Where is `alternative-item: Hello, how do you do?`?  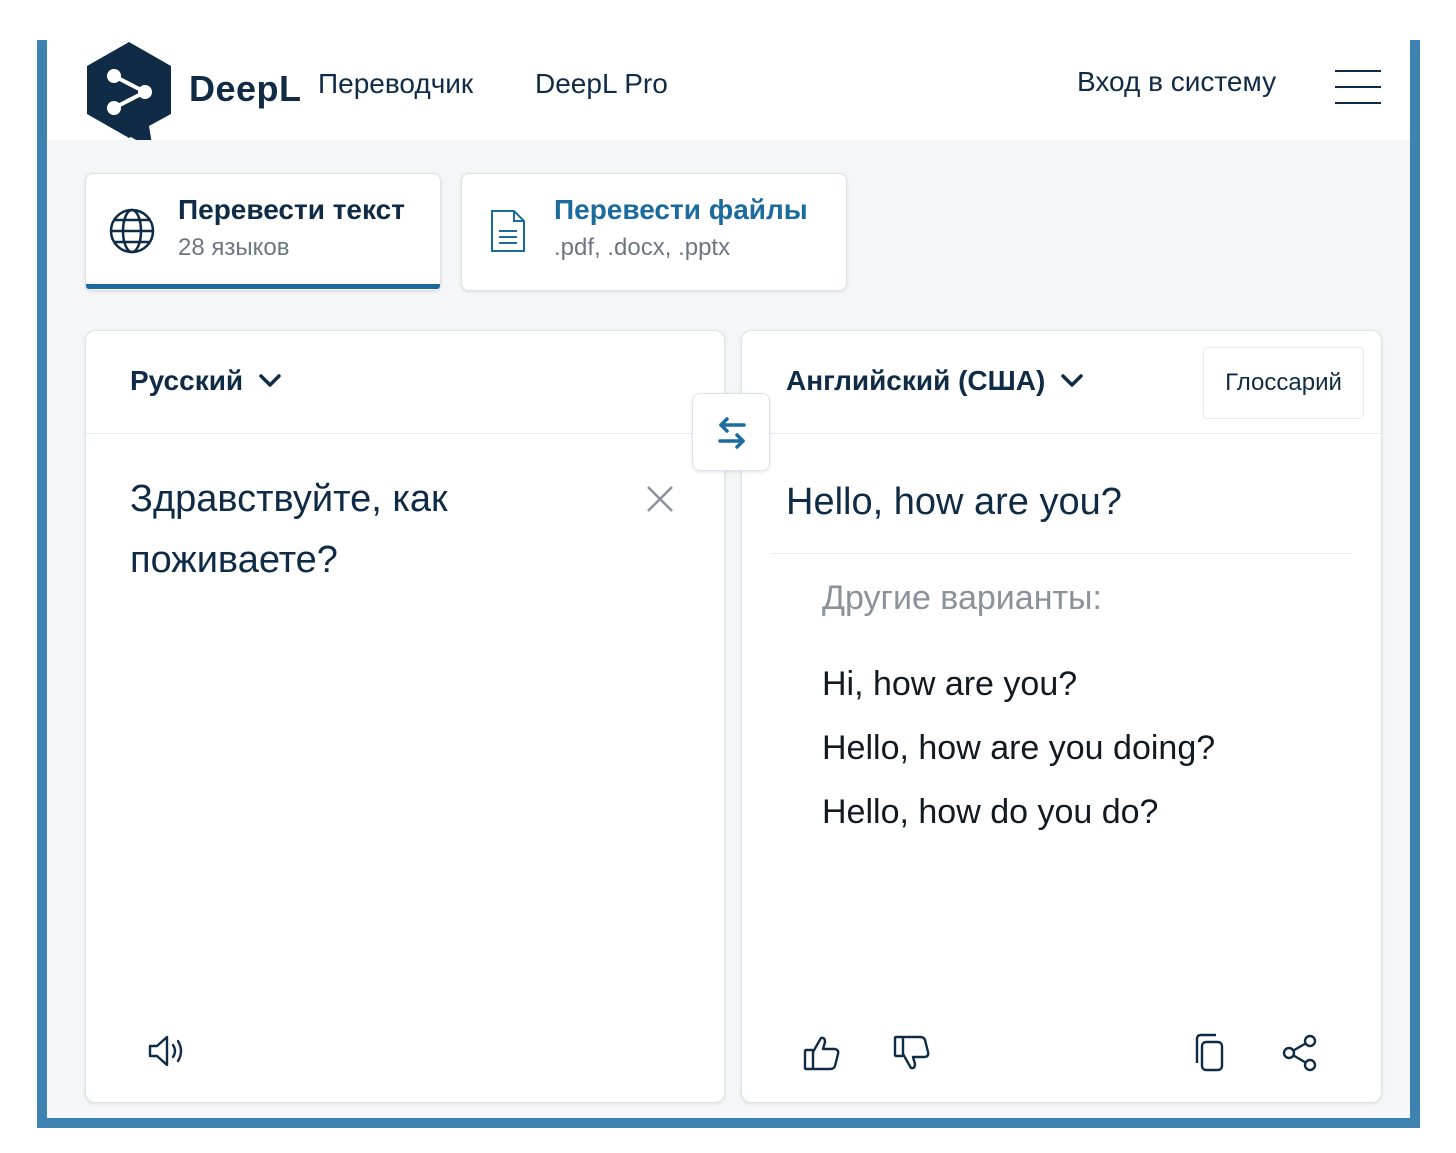
alternative-item: Hello, how do you do? is located at coordinates (1022, 812).